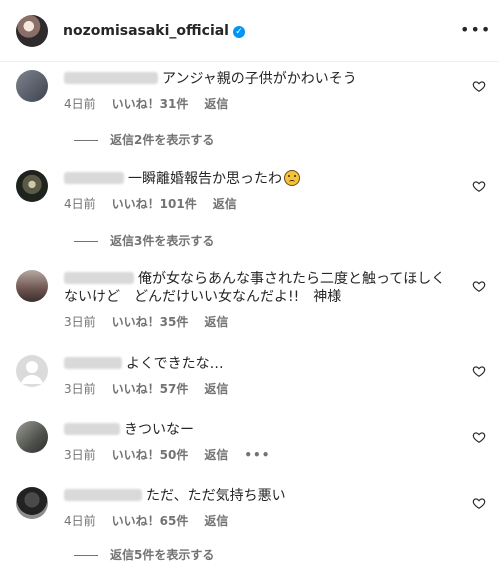  I want to click on view-replies-label: 返信2件を表示する, so click(162, 140).